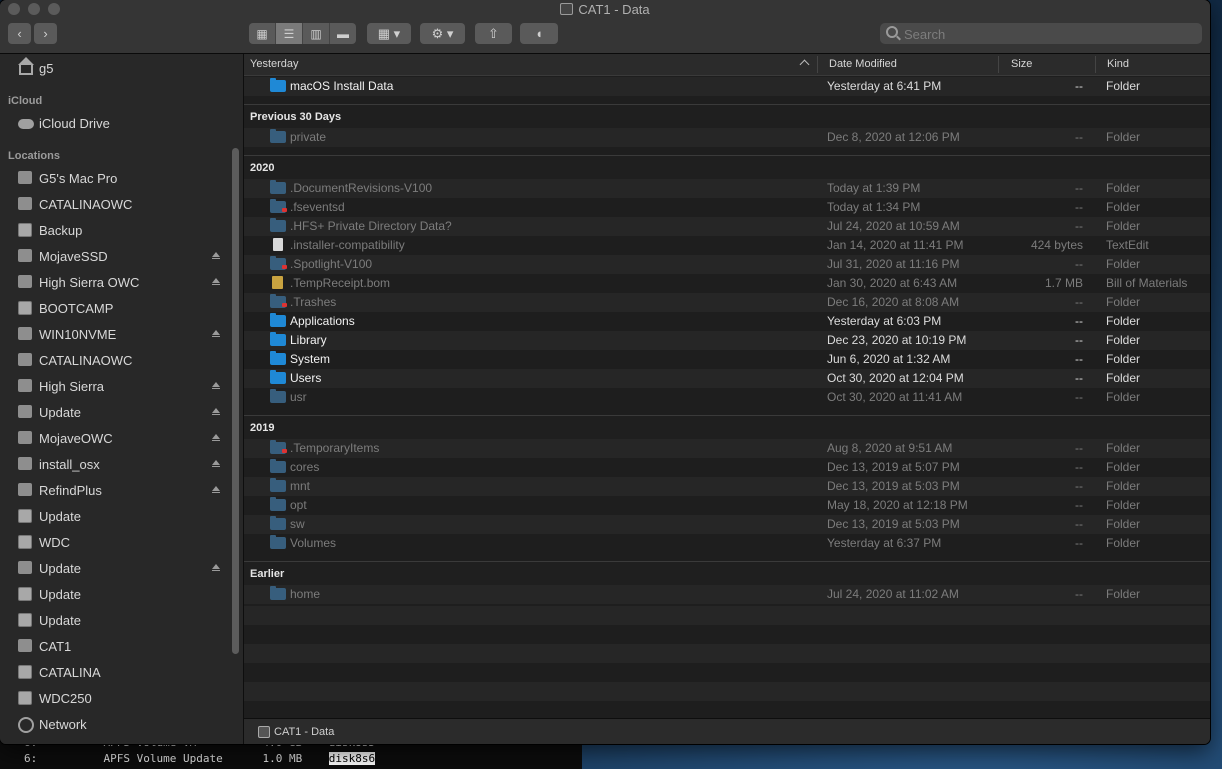 Image resolution: width=1222 pixels, height=769 pixels. Describe the element at coordinates (45, 33) in the screenshot. I see `forward-button: ›` at that location.